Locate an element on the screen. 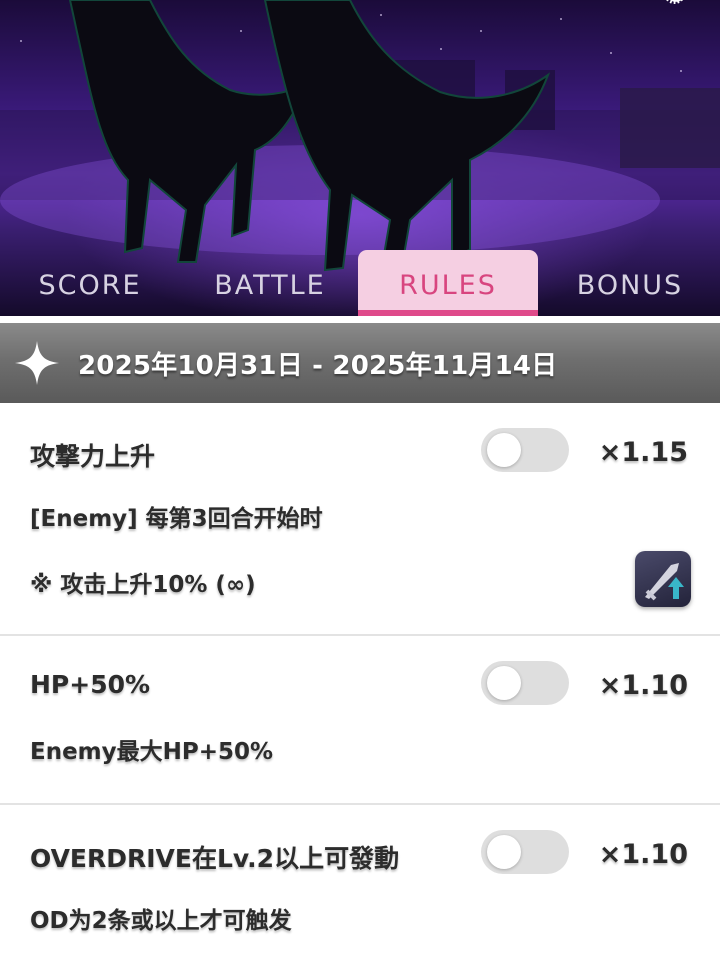 The height and width of the screenshot is (979, 720). sword-attack-up-icon is located at coordinates (663, 579).